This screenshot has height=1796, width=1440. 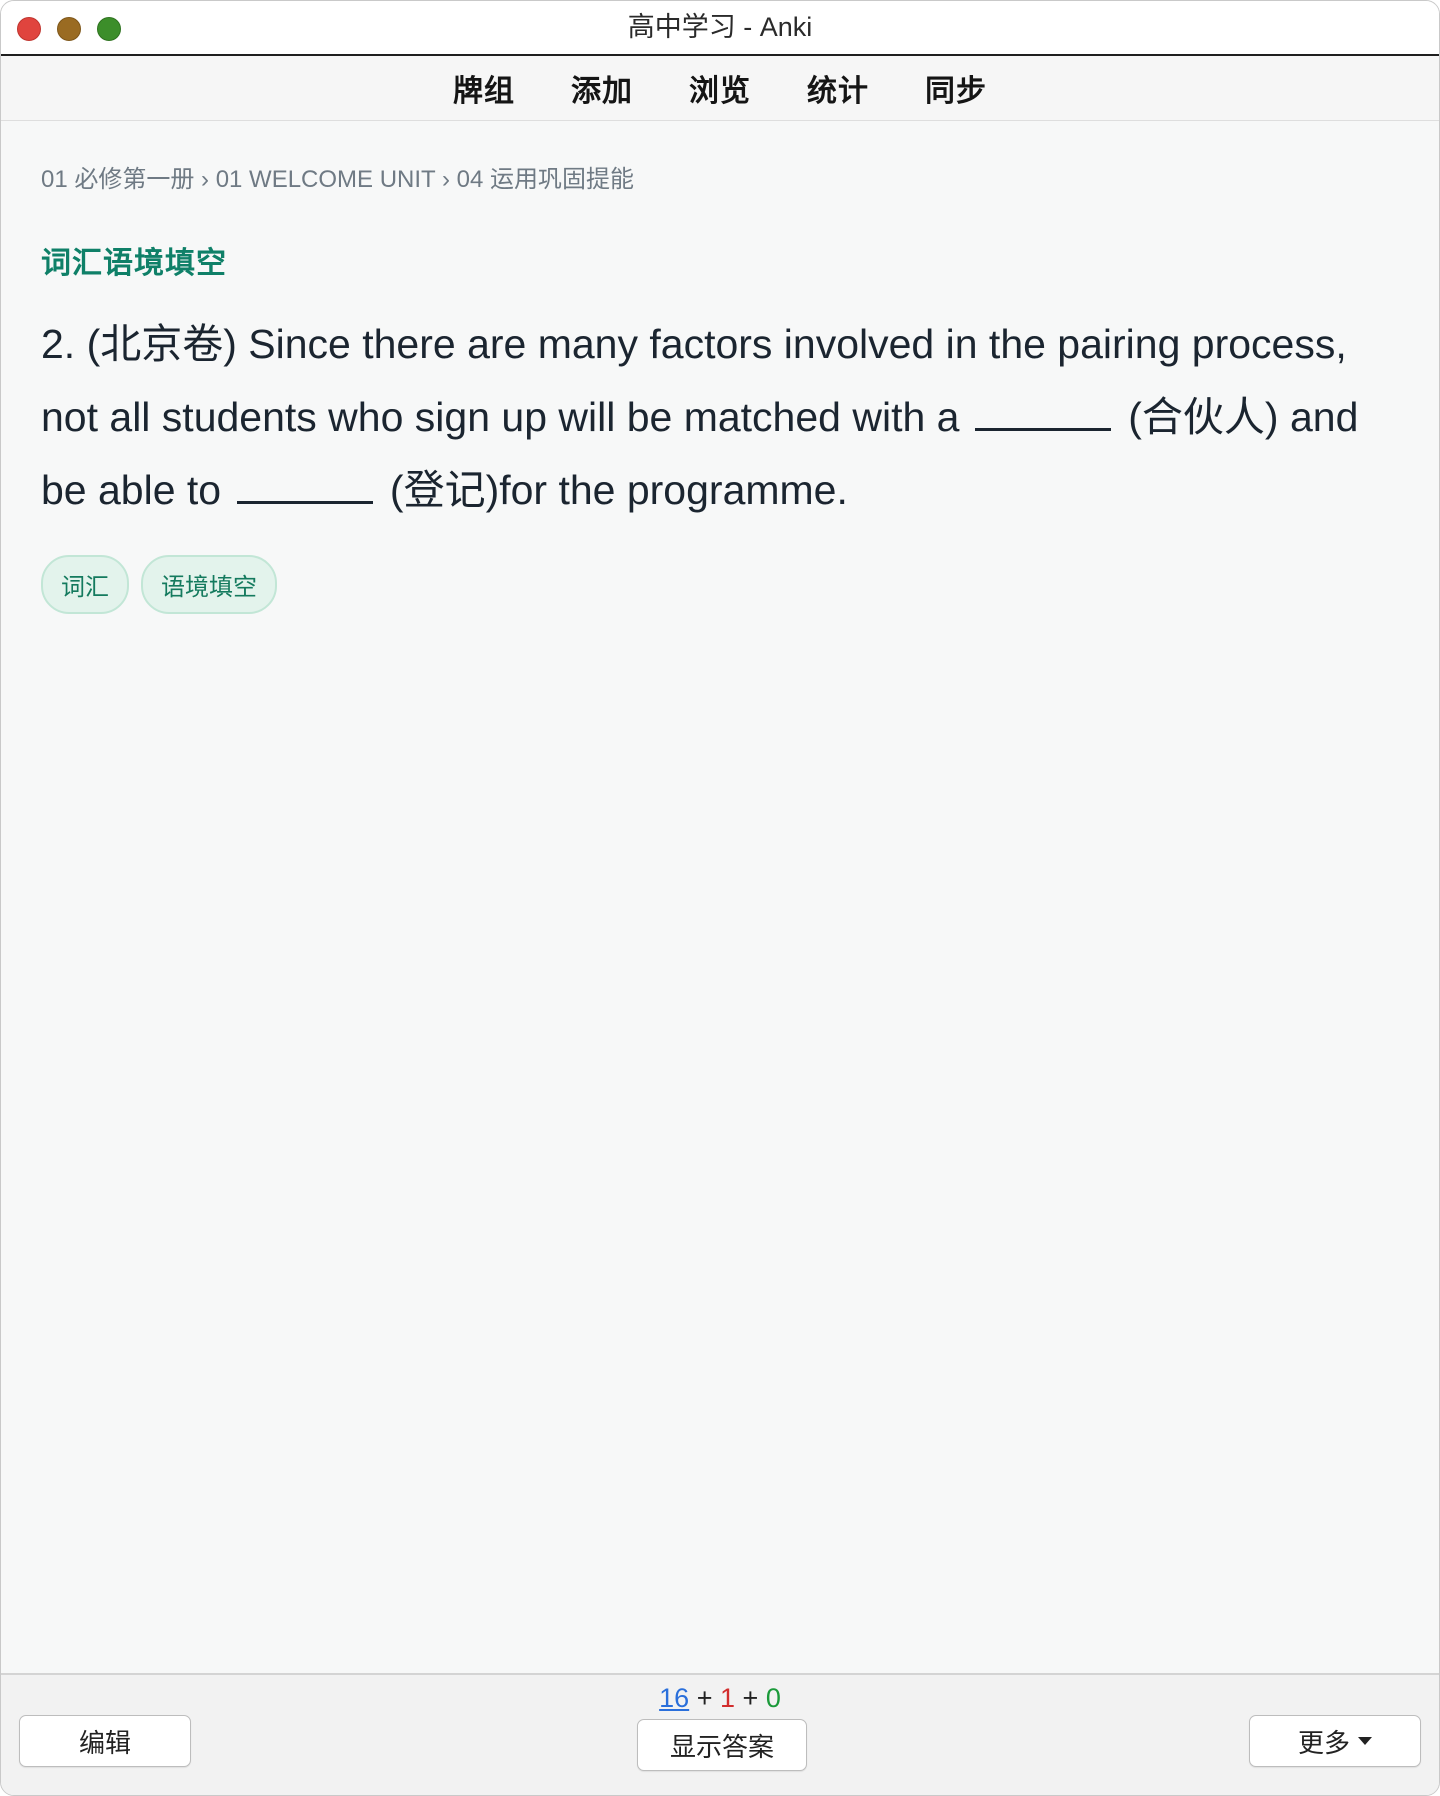 I want to click on review-bottom-bar: 16 + 1 + 0 编辑 显示答案 更多, so click(x=720, y=1734).